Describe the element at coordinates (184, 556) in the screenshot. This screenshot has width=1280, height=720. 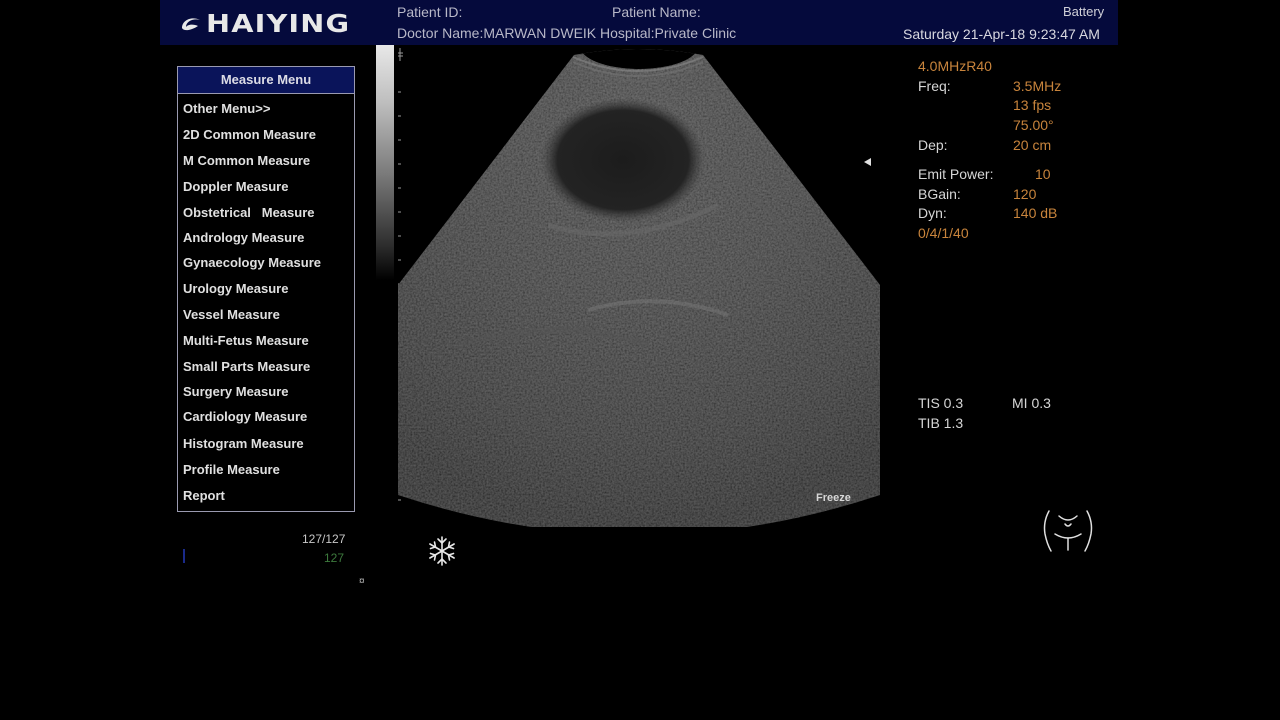
I see `cine-progress-indicator` at that location.